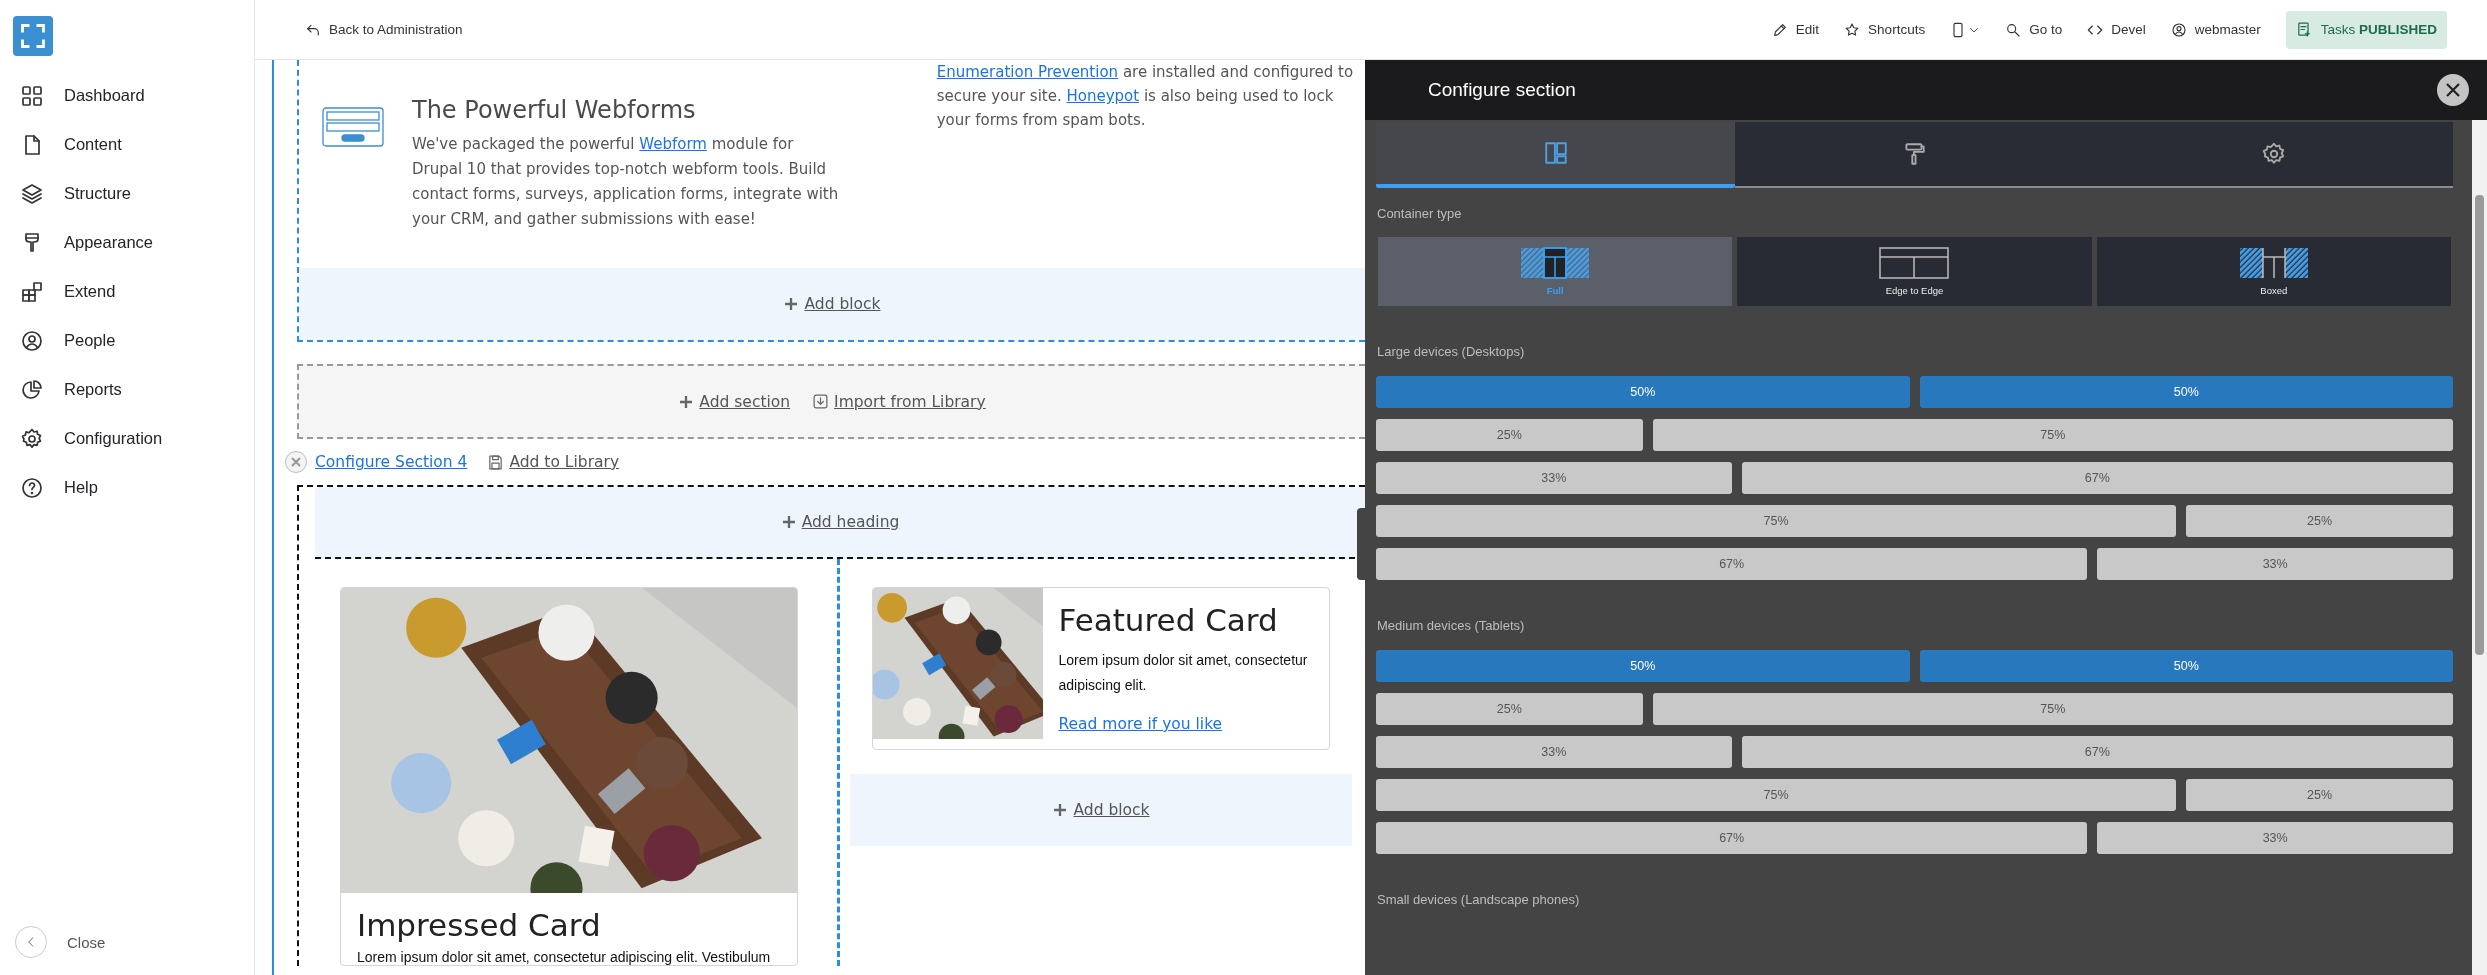 This screenshot has width=2487, height=975. What do you see at coordinates (2273, 263) in the screenshot?
I see `boxed-icon` at bounding box center [2273, 263].